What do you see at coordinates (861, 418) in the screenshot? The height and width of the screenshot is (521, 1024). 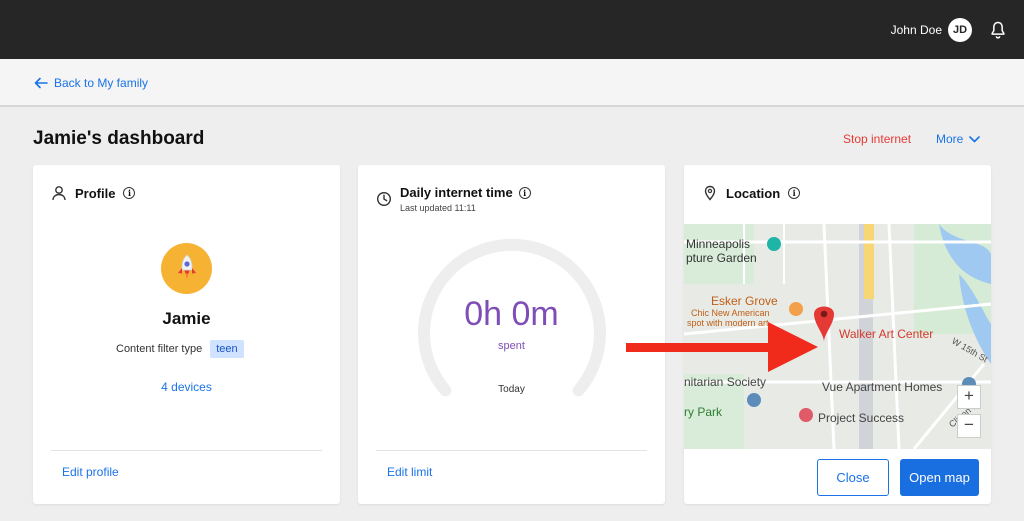 I see `map-label-project-success: Project Success` at bounding box center [861, 418].